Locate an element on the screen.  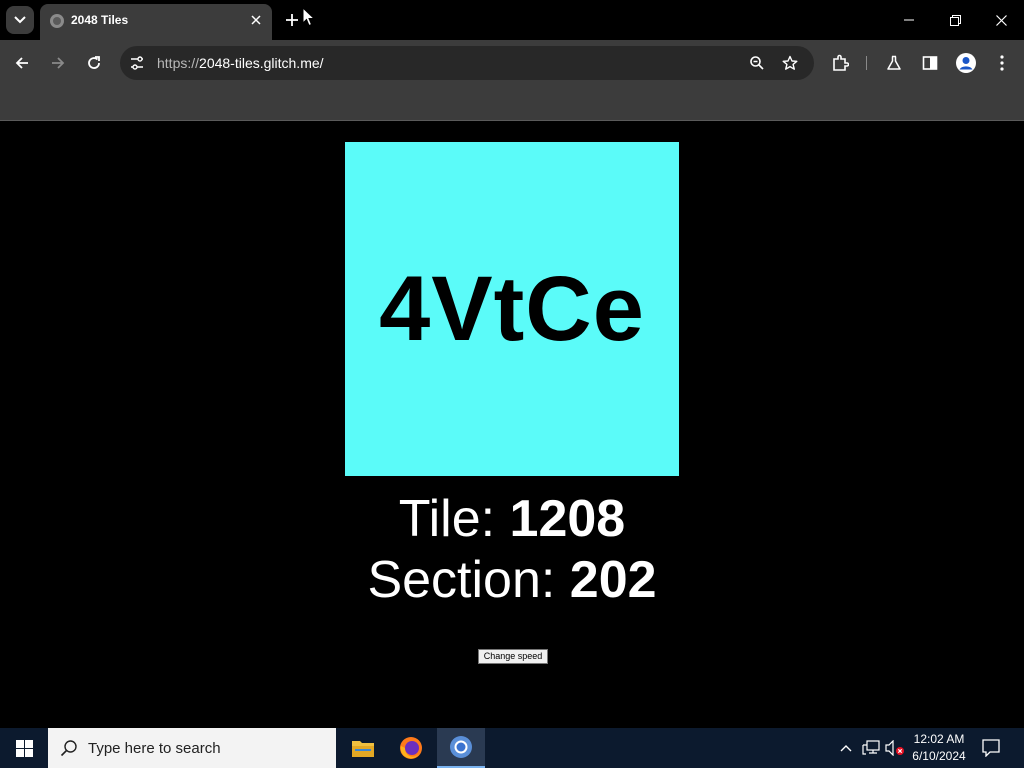
section-label: Section: is located at coordinates (468, 580).